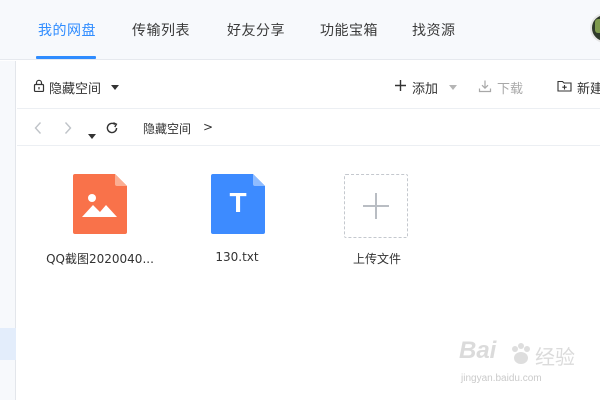  What do you see at coordinates (521, 357) in the screenshot?
I see `paw-icon` at bounding box center [521, 357].